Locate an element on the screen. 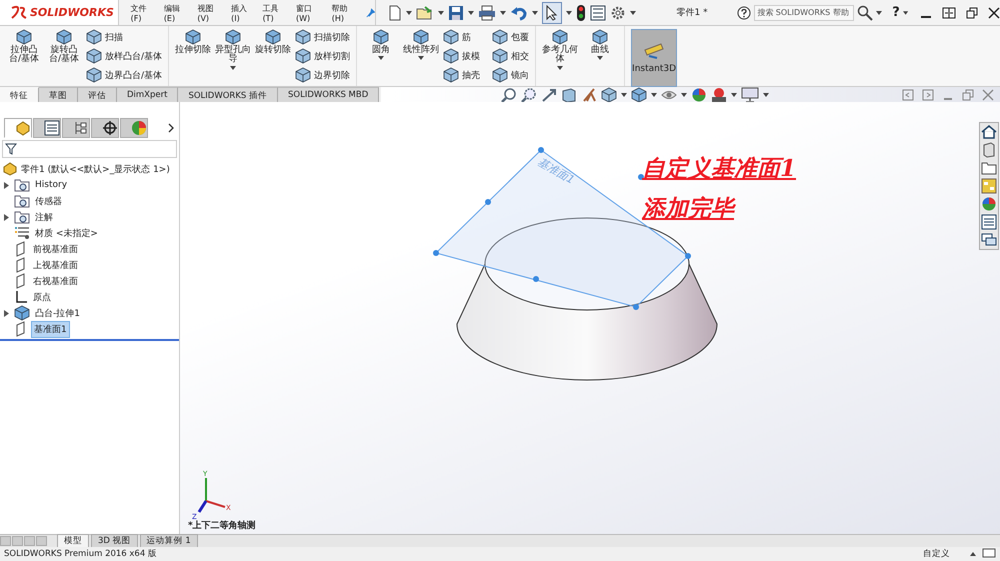 This screenshot has height=561, width=1000. ribbon-button: 筋 is located at coordinates (461, 37).